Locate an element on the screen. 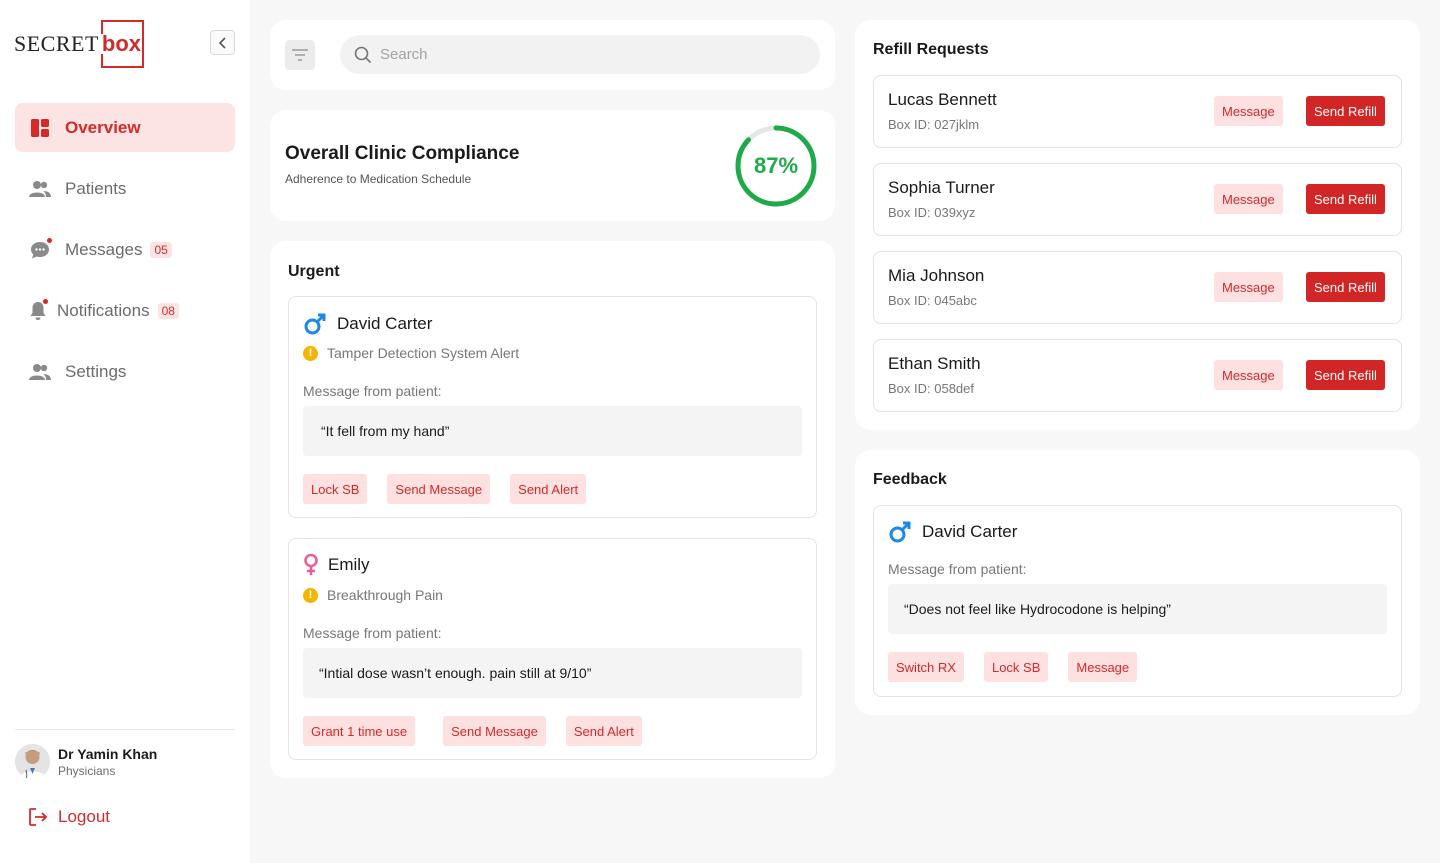  patient-name: Emily is located at coordinates (349, 564).